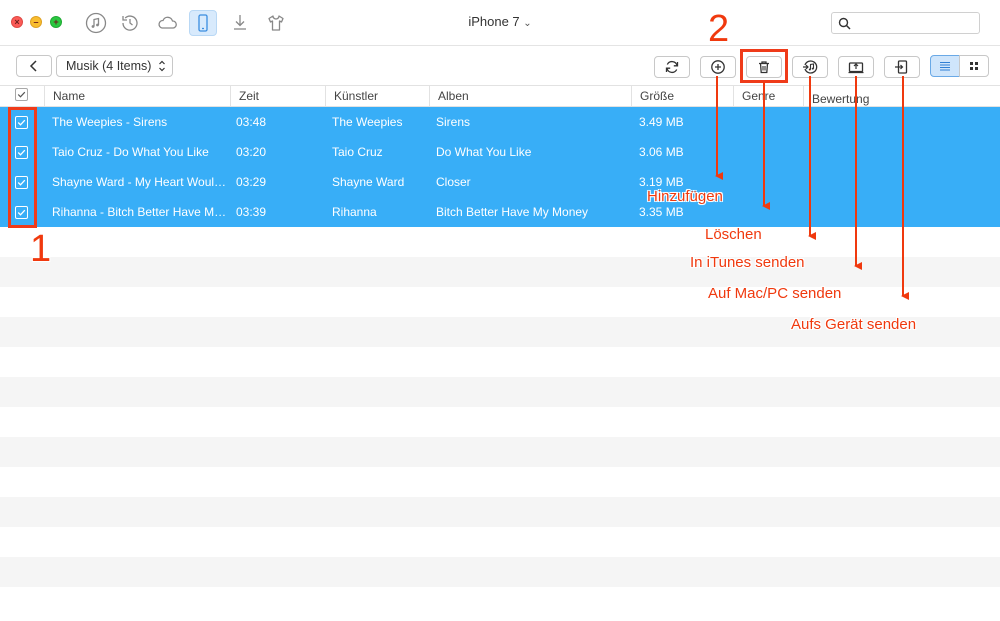 The width and height of the screenshot is (1000, 621). Describe the element at coordinates (251, 212) in the screenshot. I see `song-time: 03:39` at that location.